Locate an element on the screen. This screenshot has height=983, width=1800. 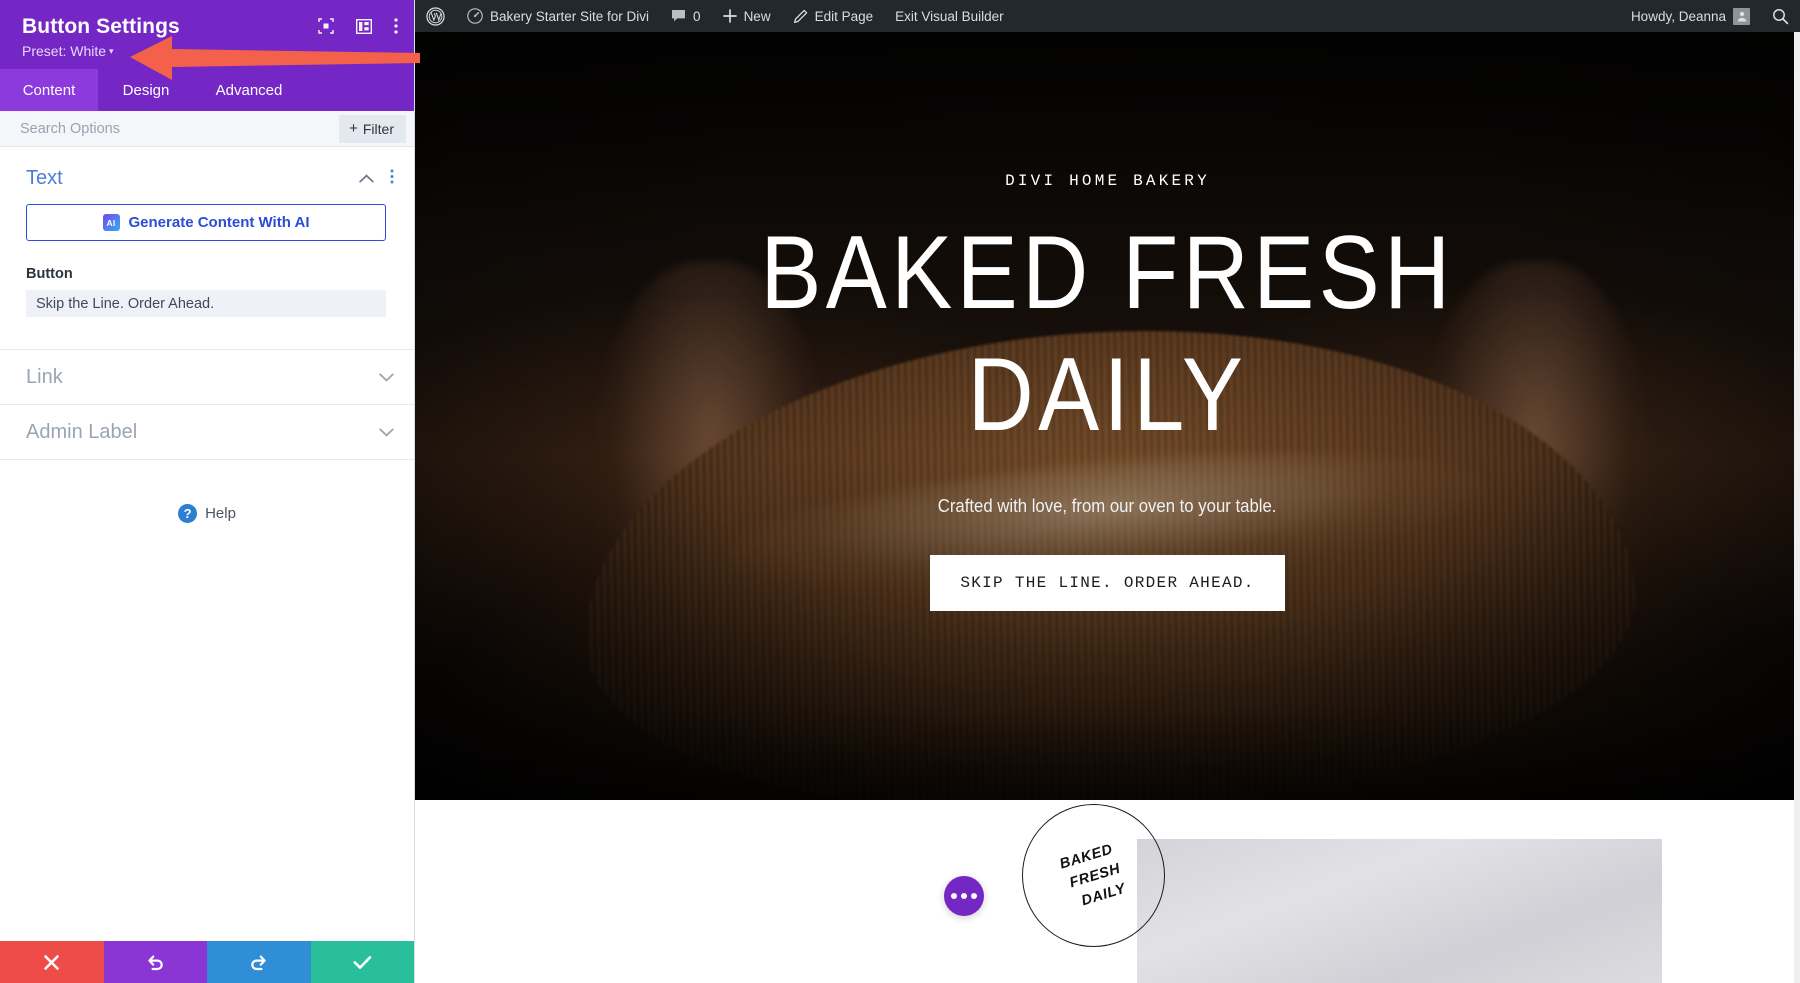
site-name-label: Bakery Starter Site for Divi is located at coordinates (570, 16).